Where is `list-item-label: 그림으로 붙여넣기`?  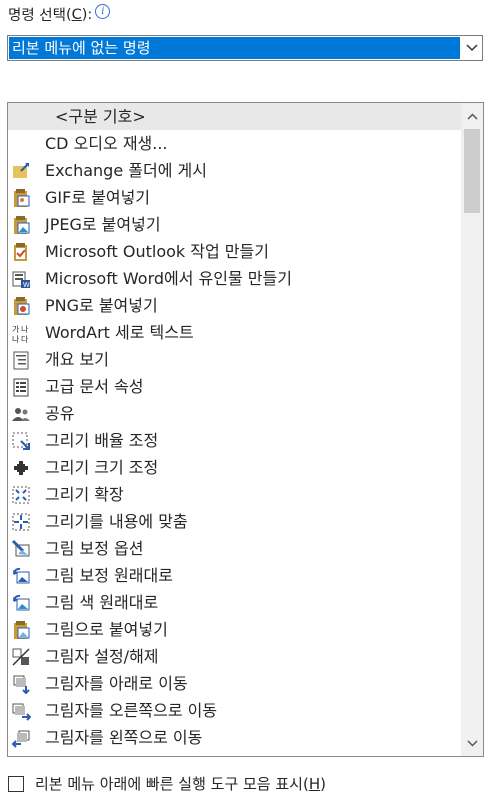
list-item-label: 그림으로 붙여넣기 is located at coordinates (106, 629).